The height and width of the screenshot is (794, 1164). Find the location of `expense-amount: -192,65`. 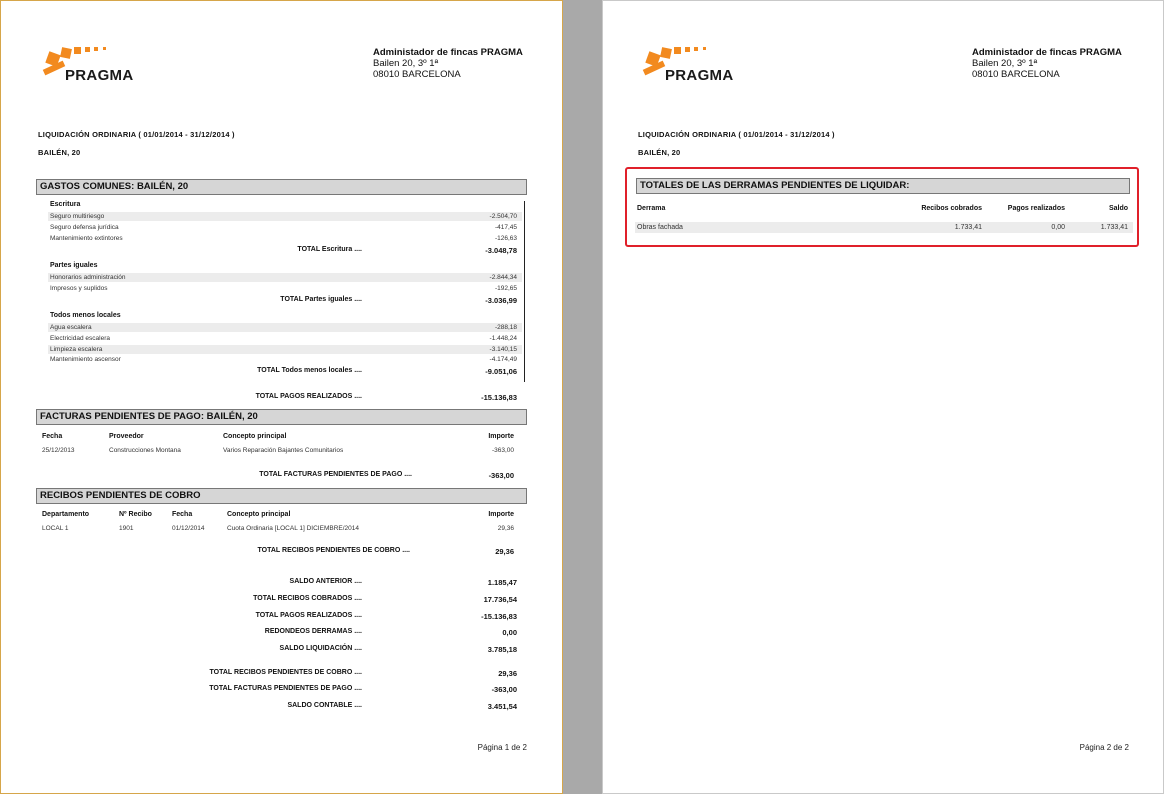

expense-amount: -192,65 is located at coordinates (505, 288).